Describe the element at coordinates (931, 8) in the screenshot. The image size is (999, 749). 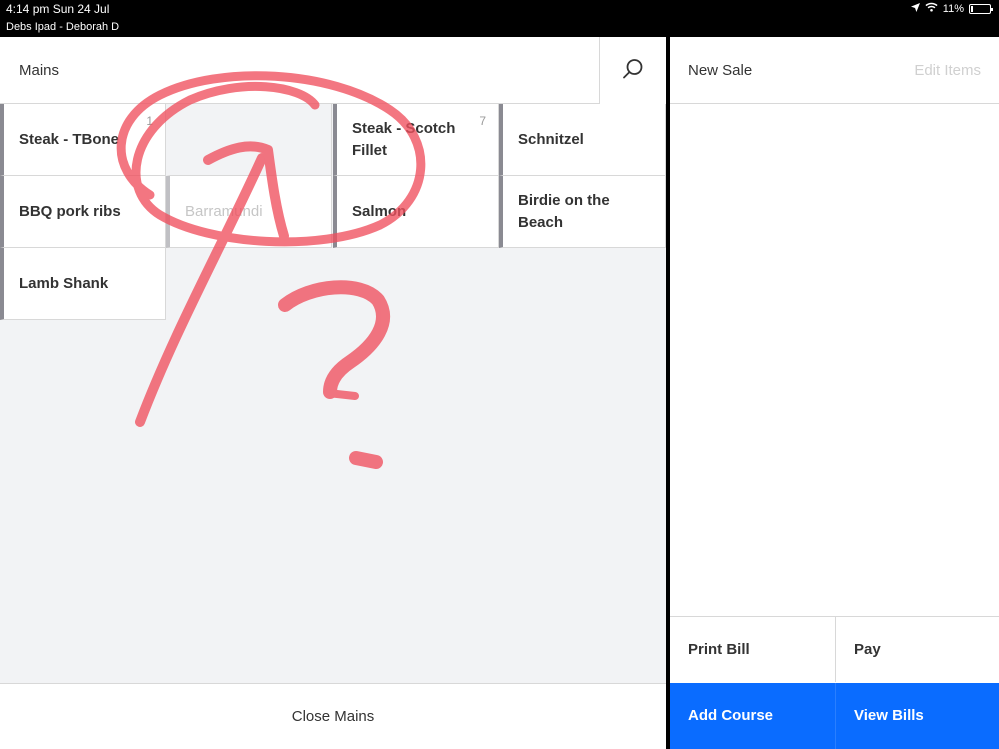
I see `wifi-icon` at that location.